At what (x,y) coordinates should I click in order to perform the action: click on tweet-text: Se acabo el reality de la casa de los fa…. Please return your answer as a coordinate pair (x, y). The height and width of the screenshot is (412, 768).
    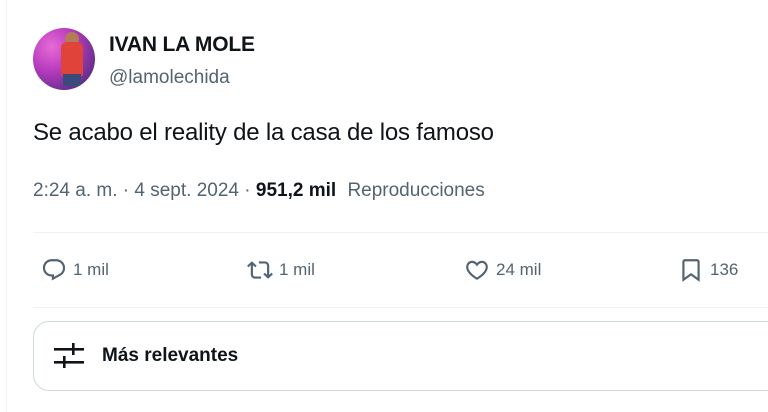
    Looking at the image, I should click on (263, 132).